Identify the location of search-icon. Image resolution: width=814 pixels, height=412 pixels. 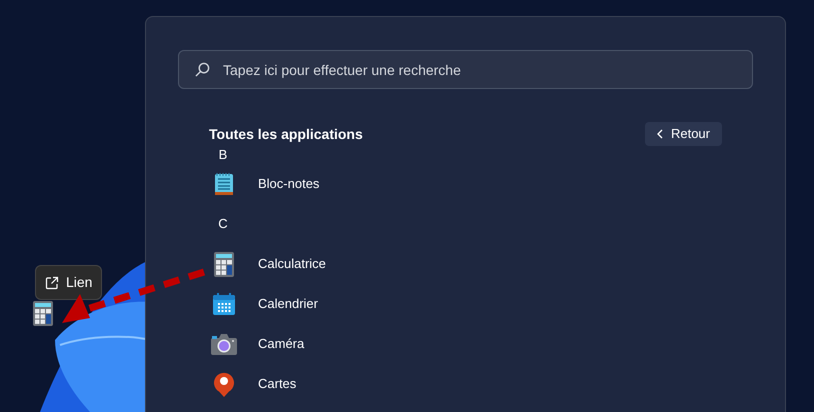
(202, 69).